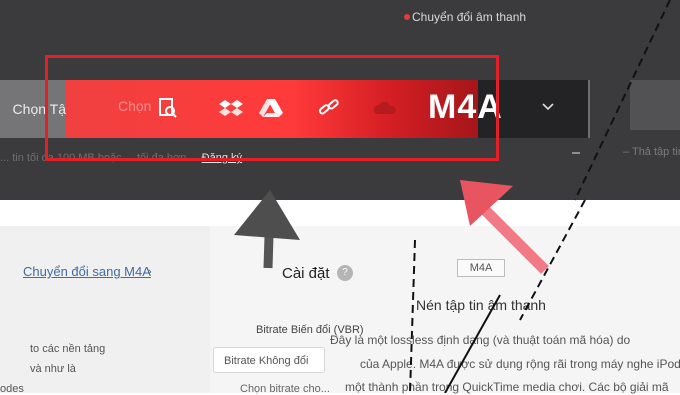  I want to click on left-text-line: to các nền tảng, so click(68, 349).